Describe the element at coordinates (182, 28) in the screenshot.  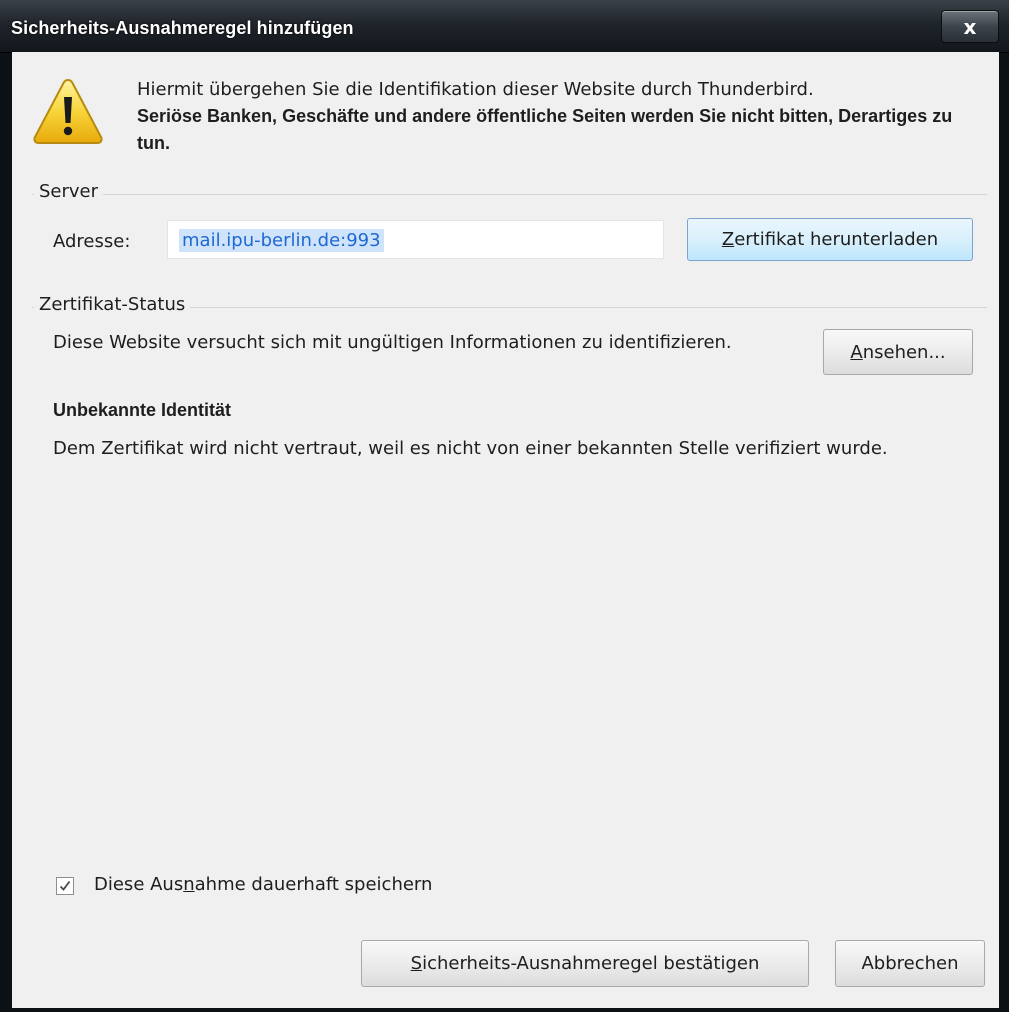
I see `dialog-title: Sicherheits-Ausnahmeregel hinzufügen` at that location.